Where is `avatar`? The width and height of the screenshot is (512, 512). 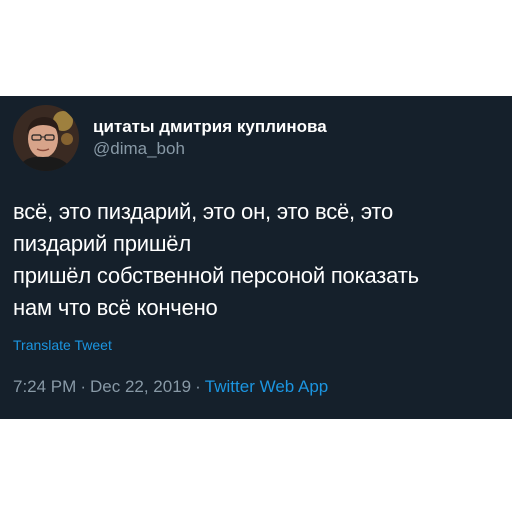
avatar is located at coordinates (46, 138).